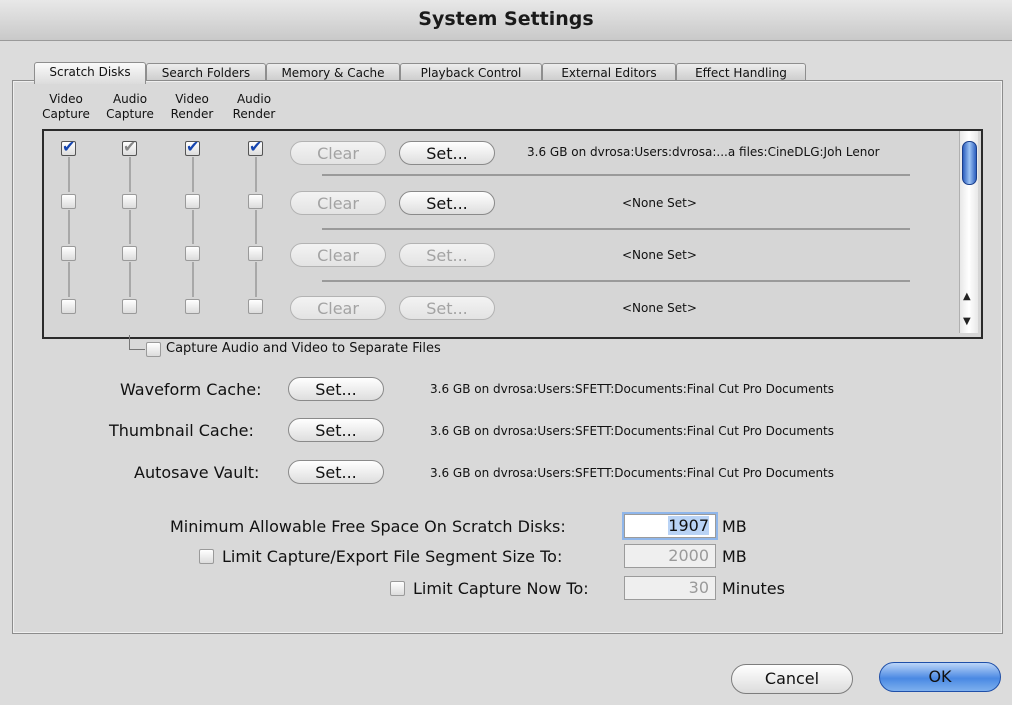 The image size is (1012, 705). I want to click on waveform-cache-label: Waveform Cache:, so click(191, 389).